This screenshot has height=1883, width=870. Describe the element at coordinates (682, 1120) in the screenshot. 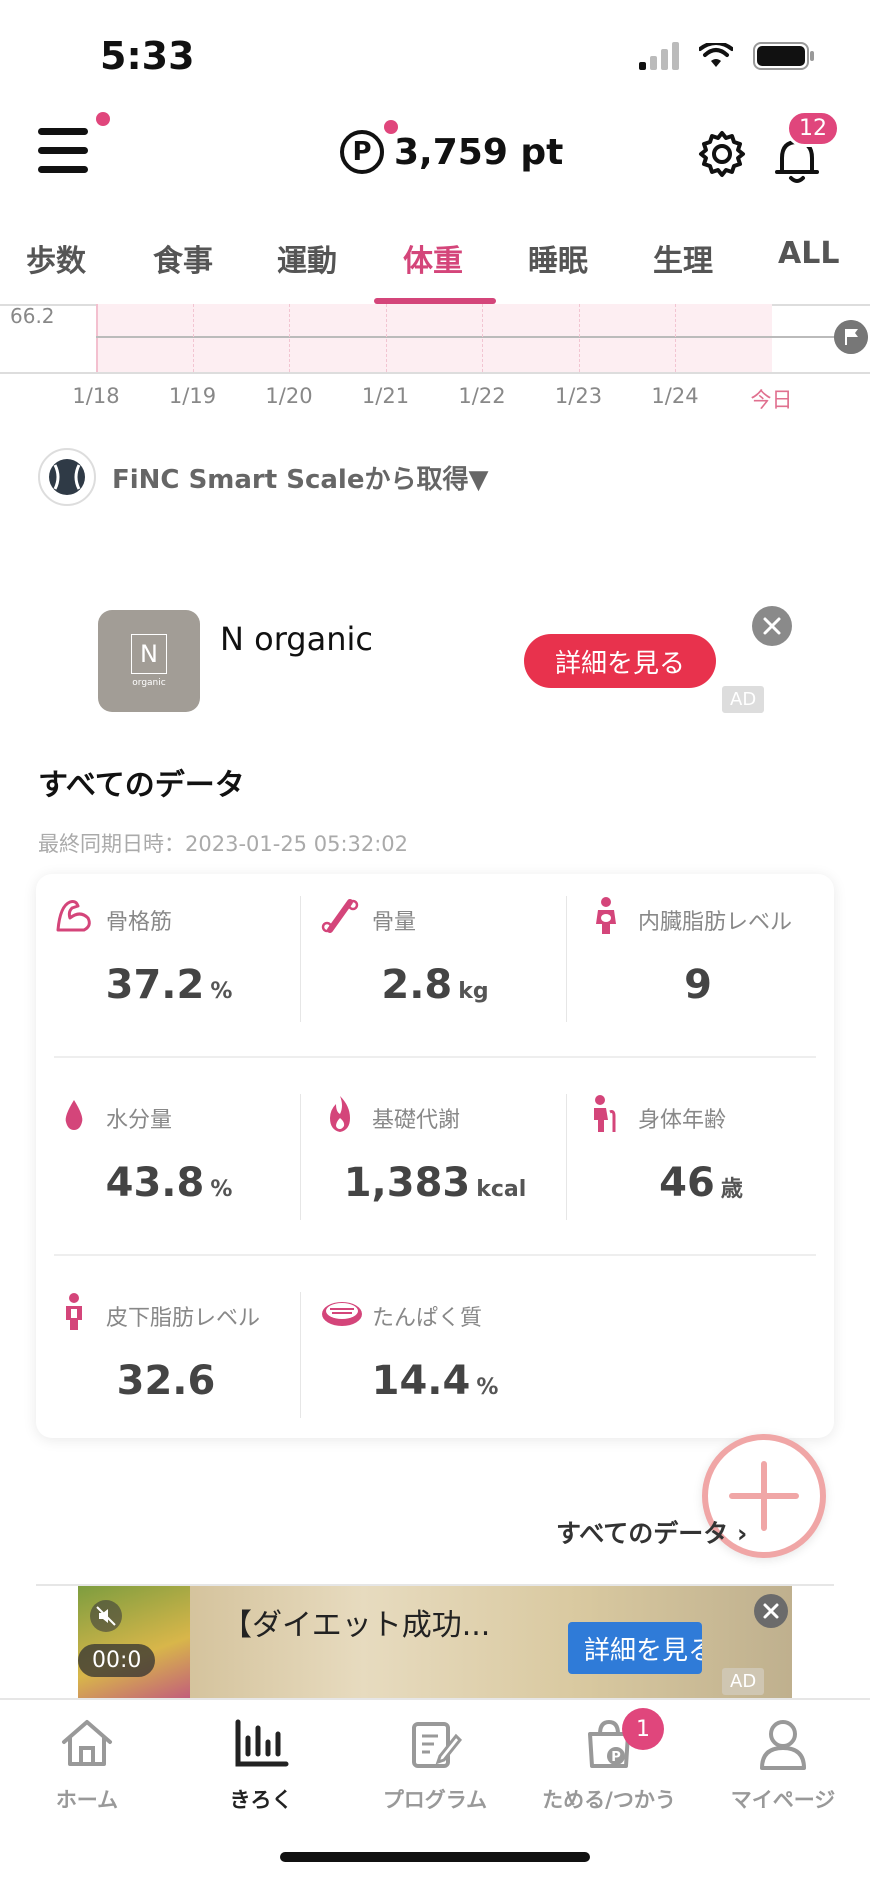

I see `metric-label: 身体年齢` at that location.